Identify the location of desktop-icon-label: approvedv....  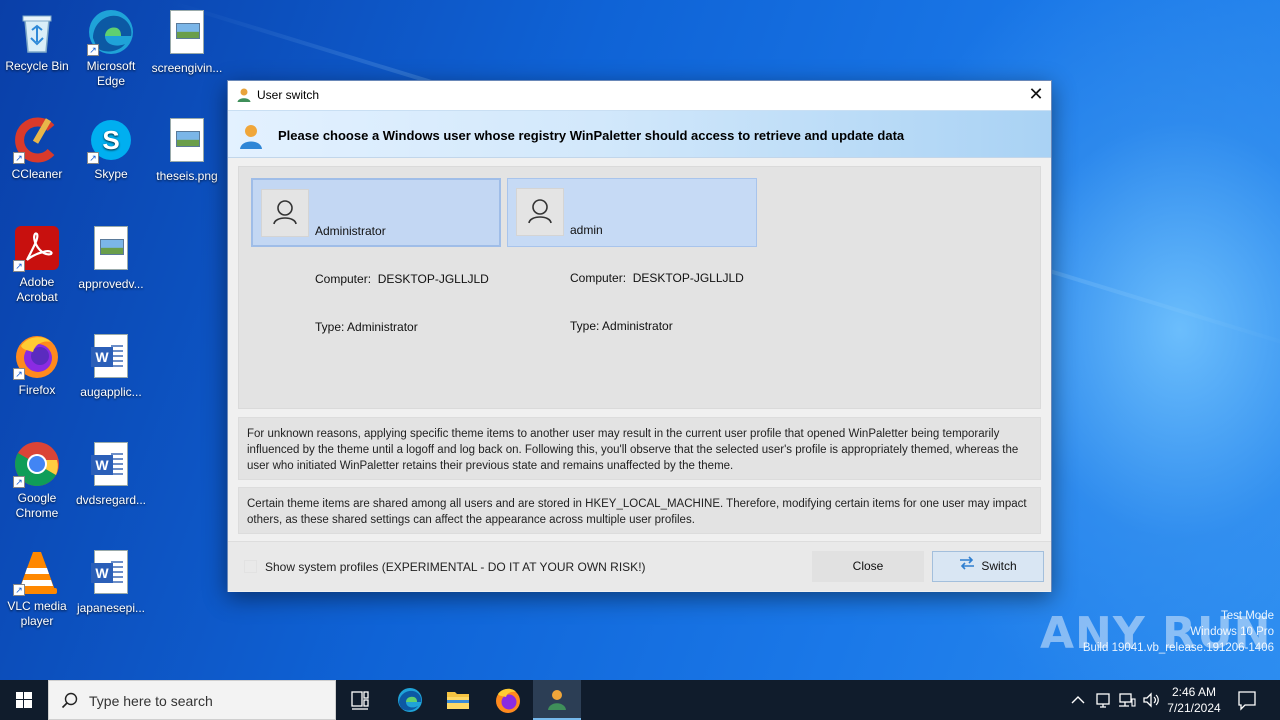
(111, 284).